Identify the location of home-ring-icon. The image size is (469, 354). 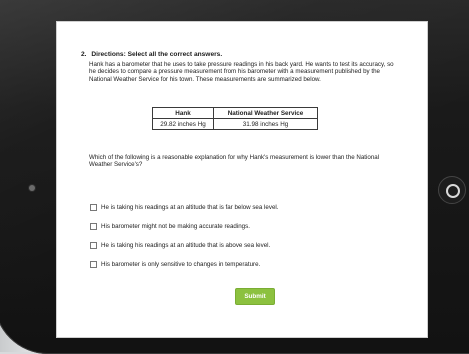
(453, 191).